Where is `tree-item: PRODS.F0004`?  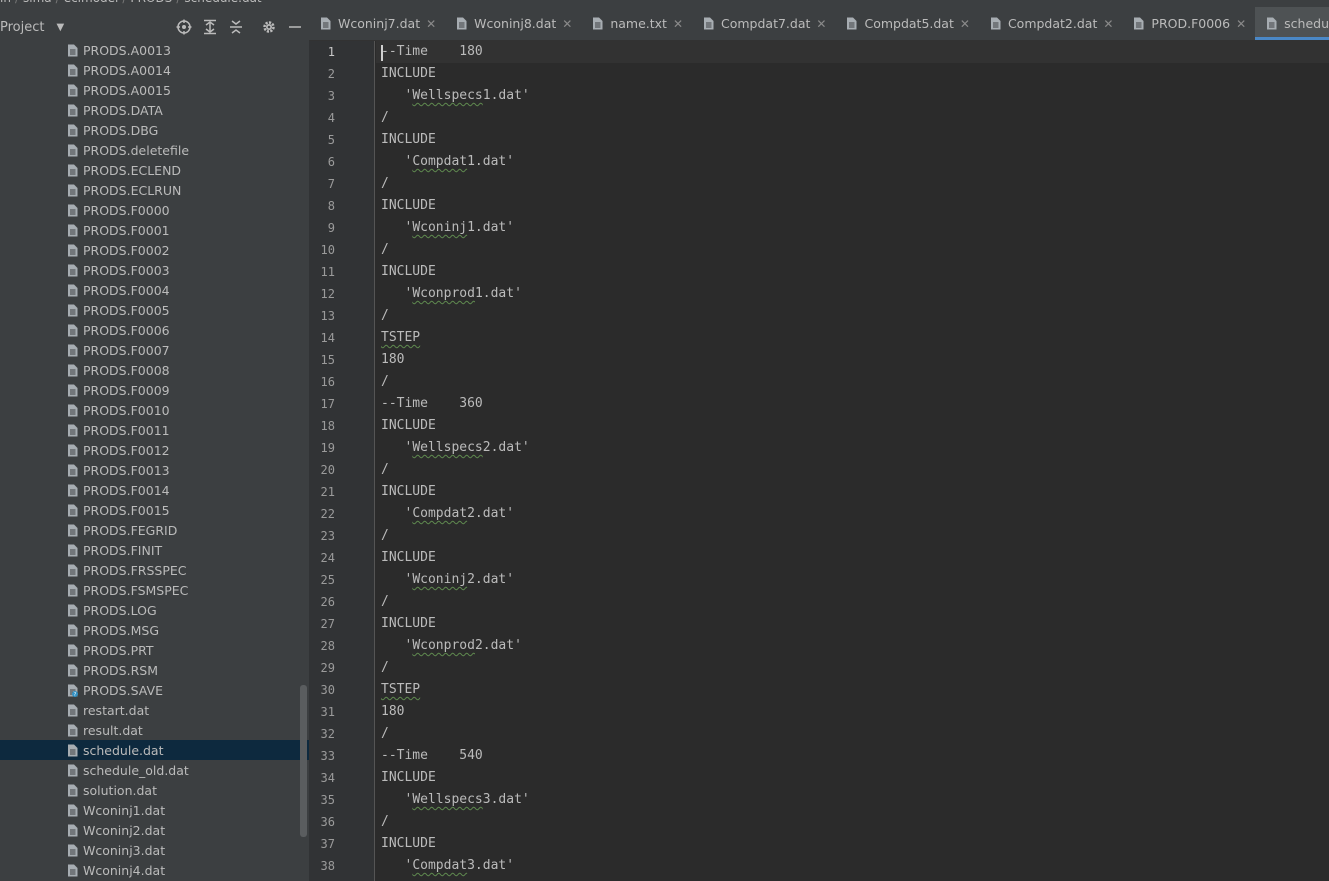 tree-item: PRODS.F0004 is located at coordinates (154, 290).